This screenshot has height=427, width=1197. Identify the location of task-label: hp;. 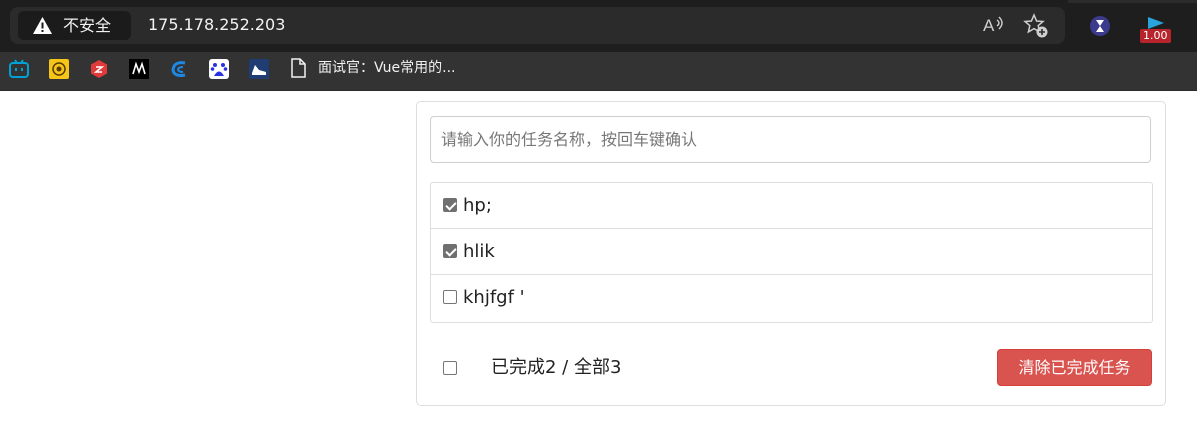
(477, 205).